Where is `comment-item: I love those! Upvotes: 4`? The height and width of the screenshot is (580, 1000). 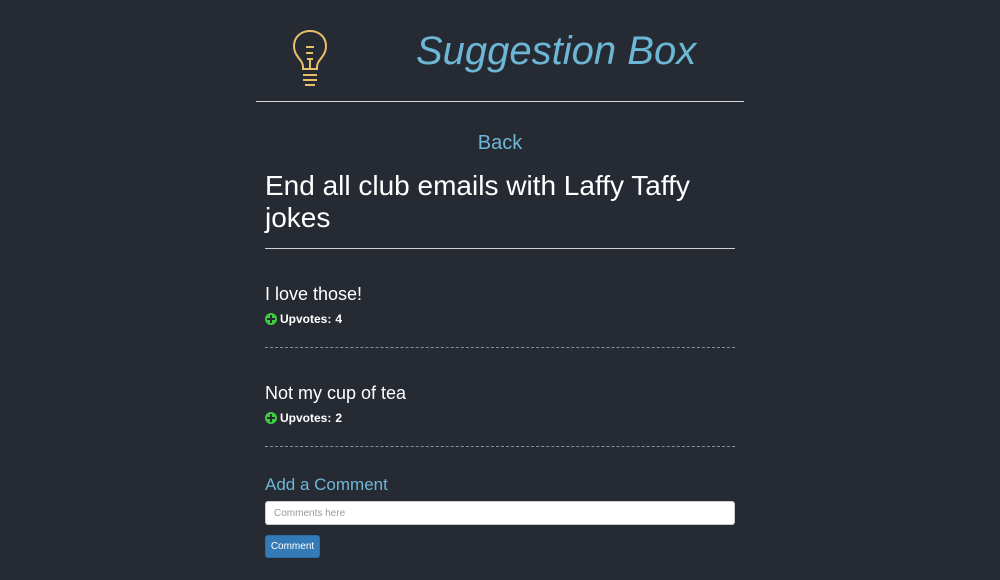
comment-item: I love those! Upvotes: 4 is located at coordinates (500, 298).